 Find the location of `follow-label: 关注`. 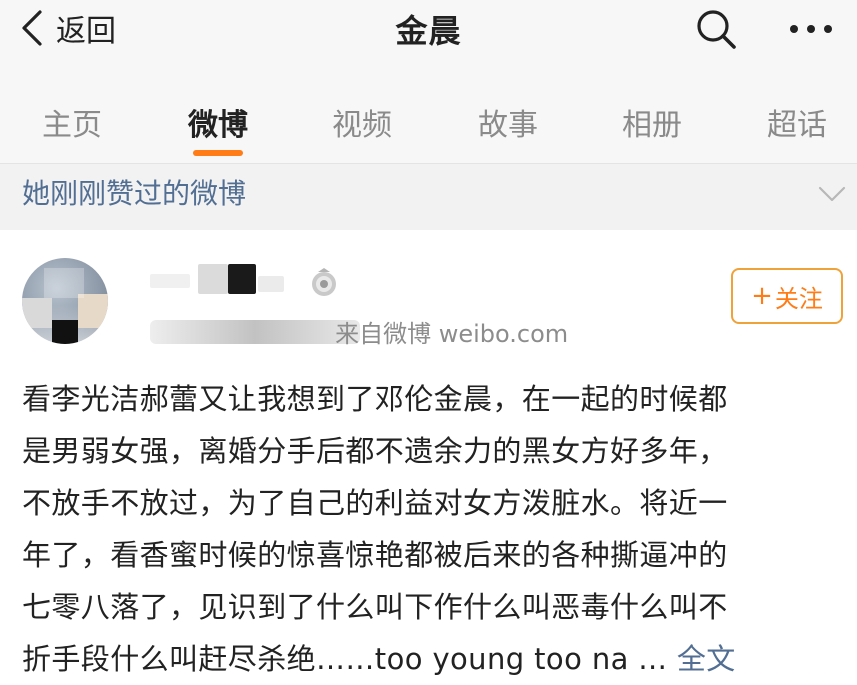

follow-label: 关注 is located at coordinates (798, 298).